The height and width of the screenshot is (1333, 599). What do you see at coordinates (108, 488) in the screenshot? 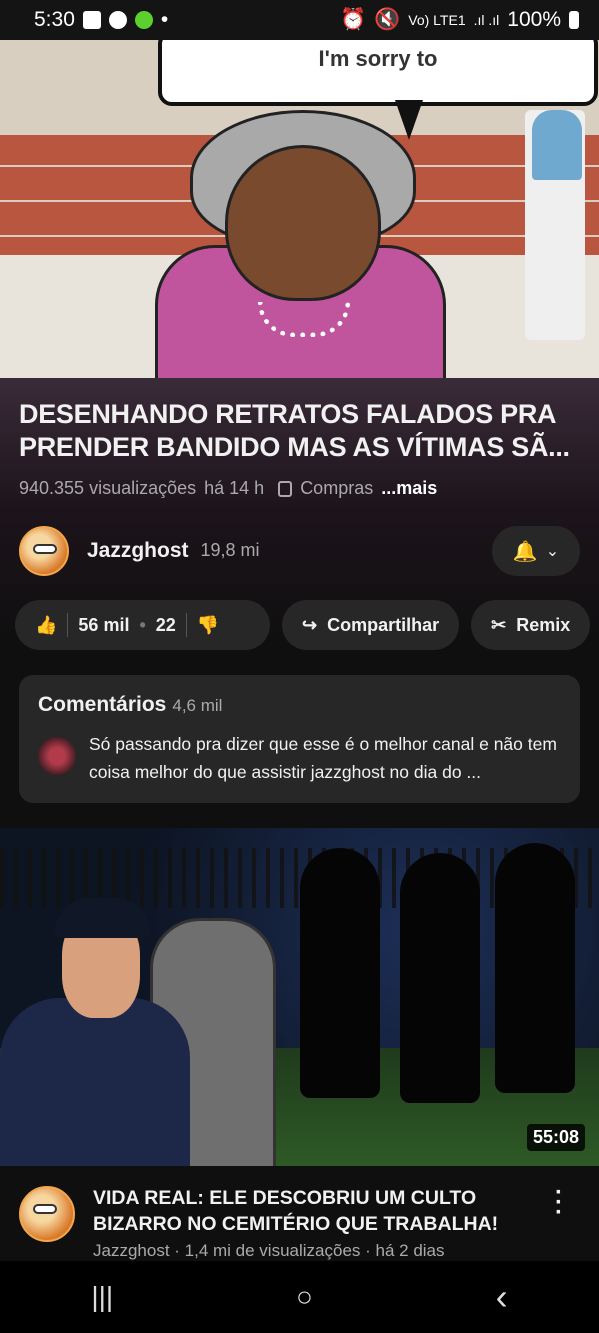
I see `view-count: 940.355 visualizações` at bounding box center [108, 488].